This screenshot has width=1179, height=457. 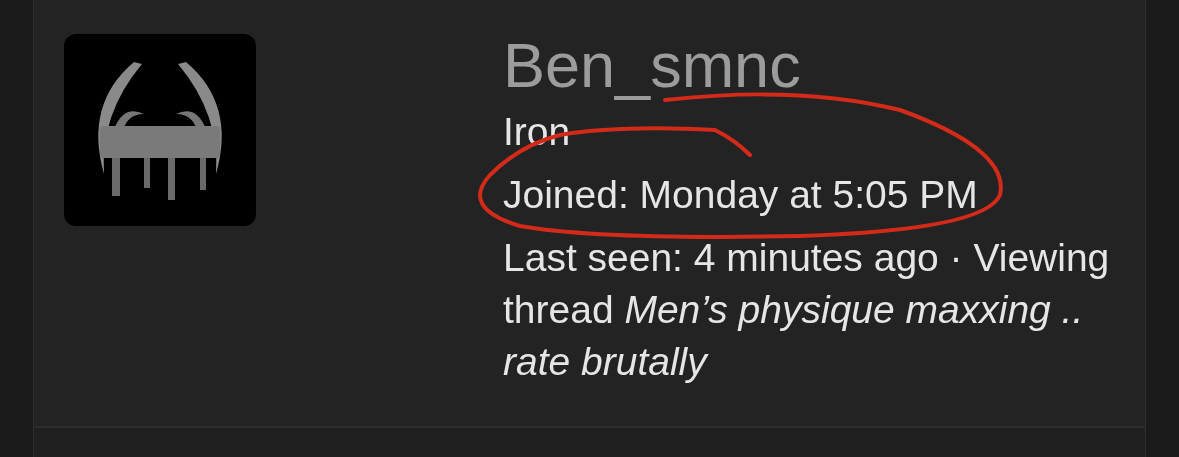 I want to click on join-date: Joined: Monday at 5:05 PM, so click(x=740, y=195).